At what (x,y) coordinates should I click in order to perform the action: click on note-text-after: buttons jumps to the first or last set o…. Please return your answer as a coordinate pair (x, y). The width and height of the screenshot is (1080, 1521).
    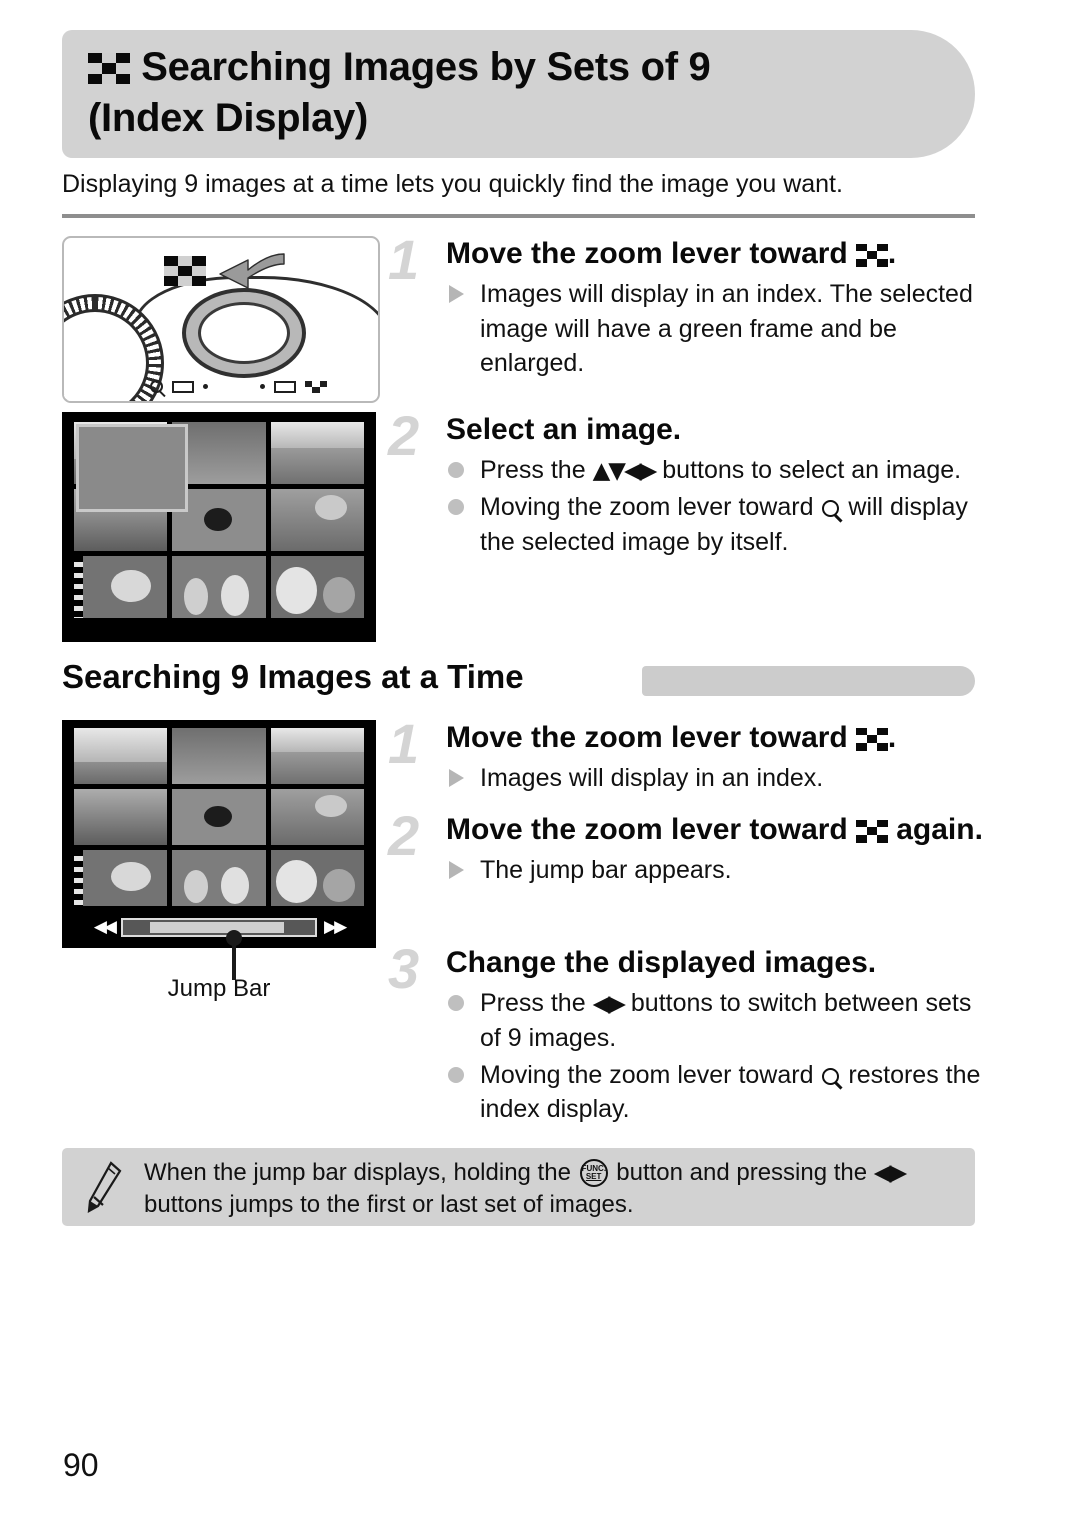
    Looking at the image, I should click on (389, 1204).